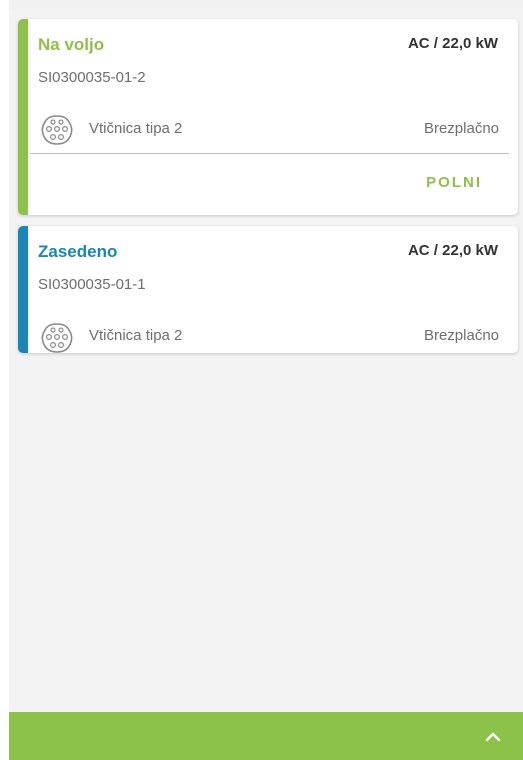 Image resolution: width=523 pixels, height=760 pixels. I want to click on charge-button: POLNI, so click(454, 182).